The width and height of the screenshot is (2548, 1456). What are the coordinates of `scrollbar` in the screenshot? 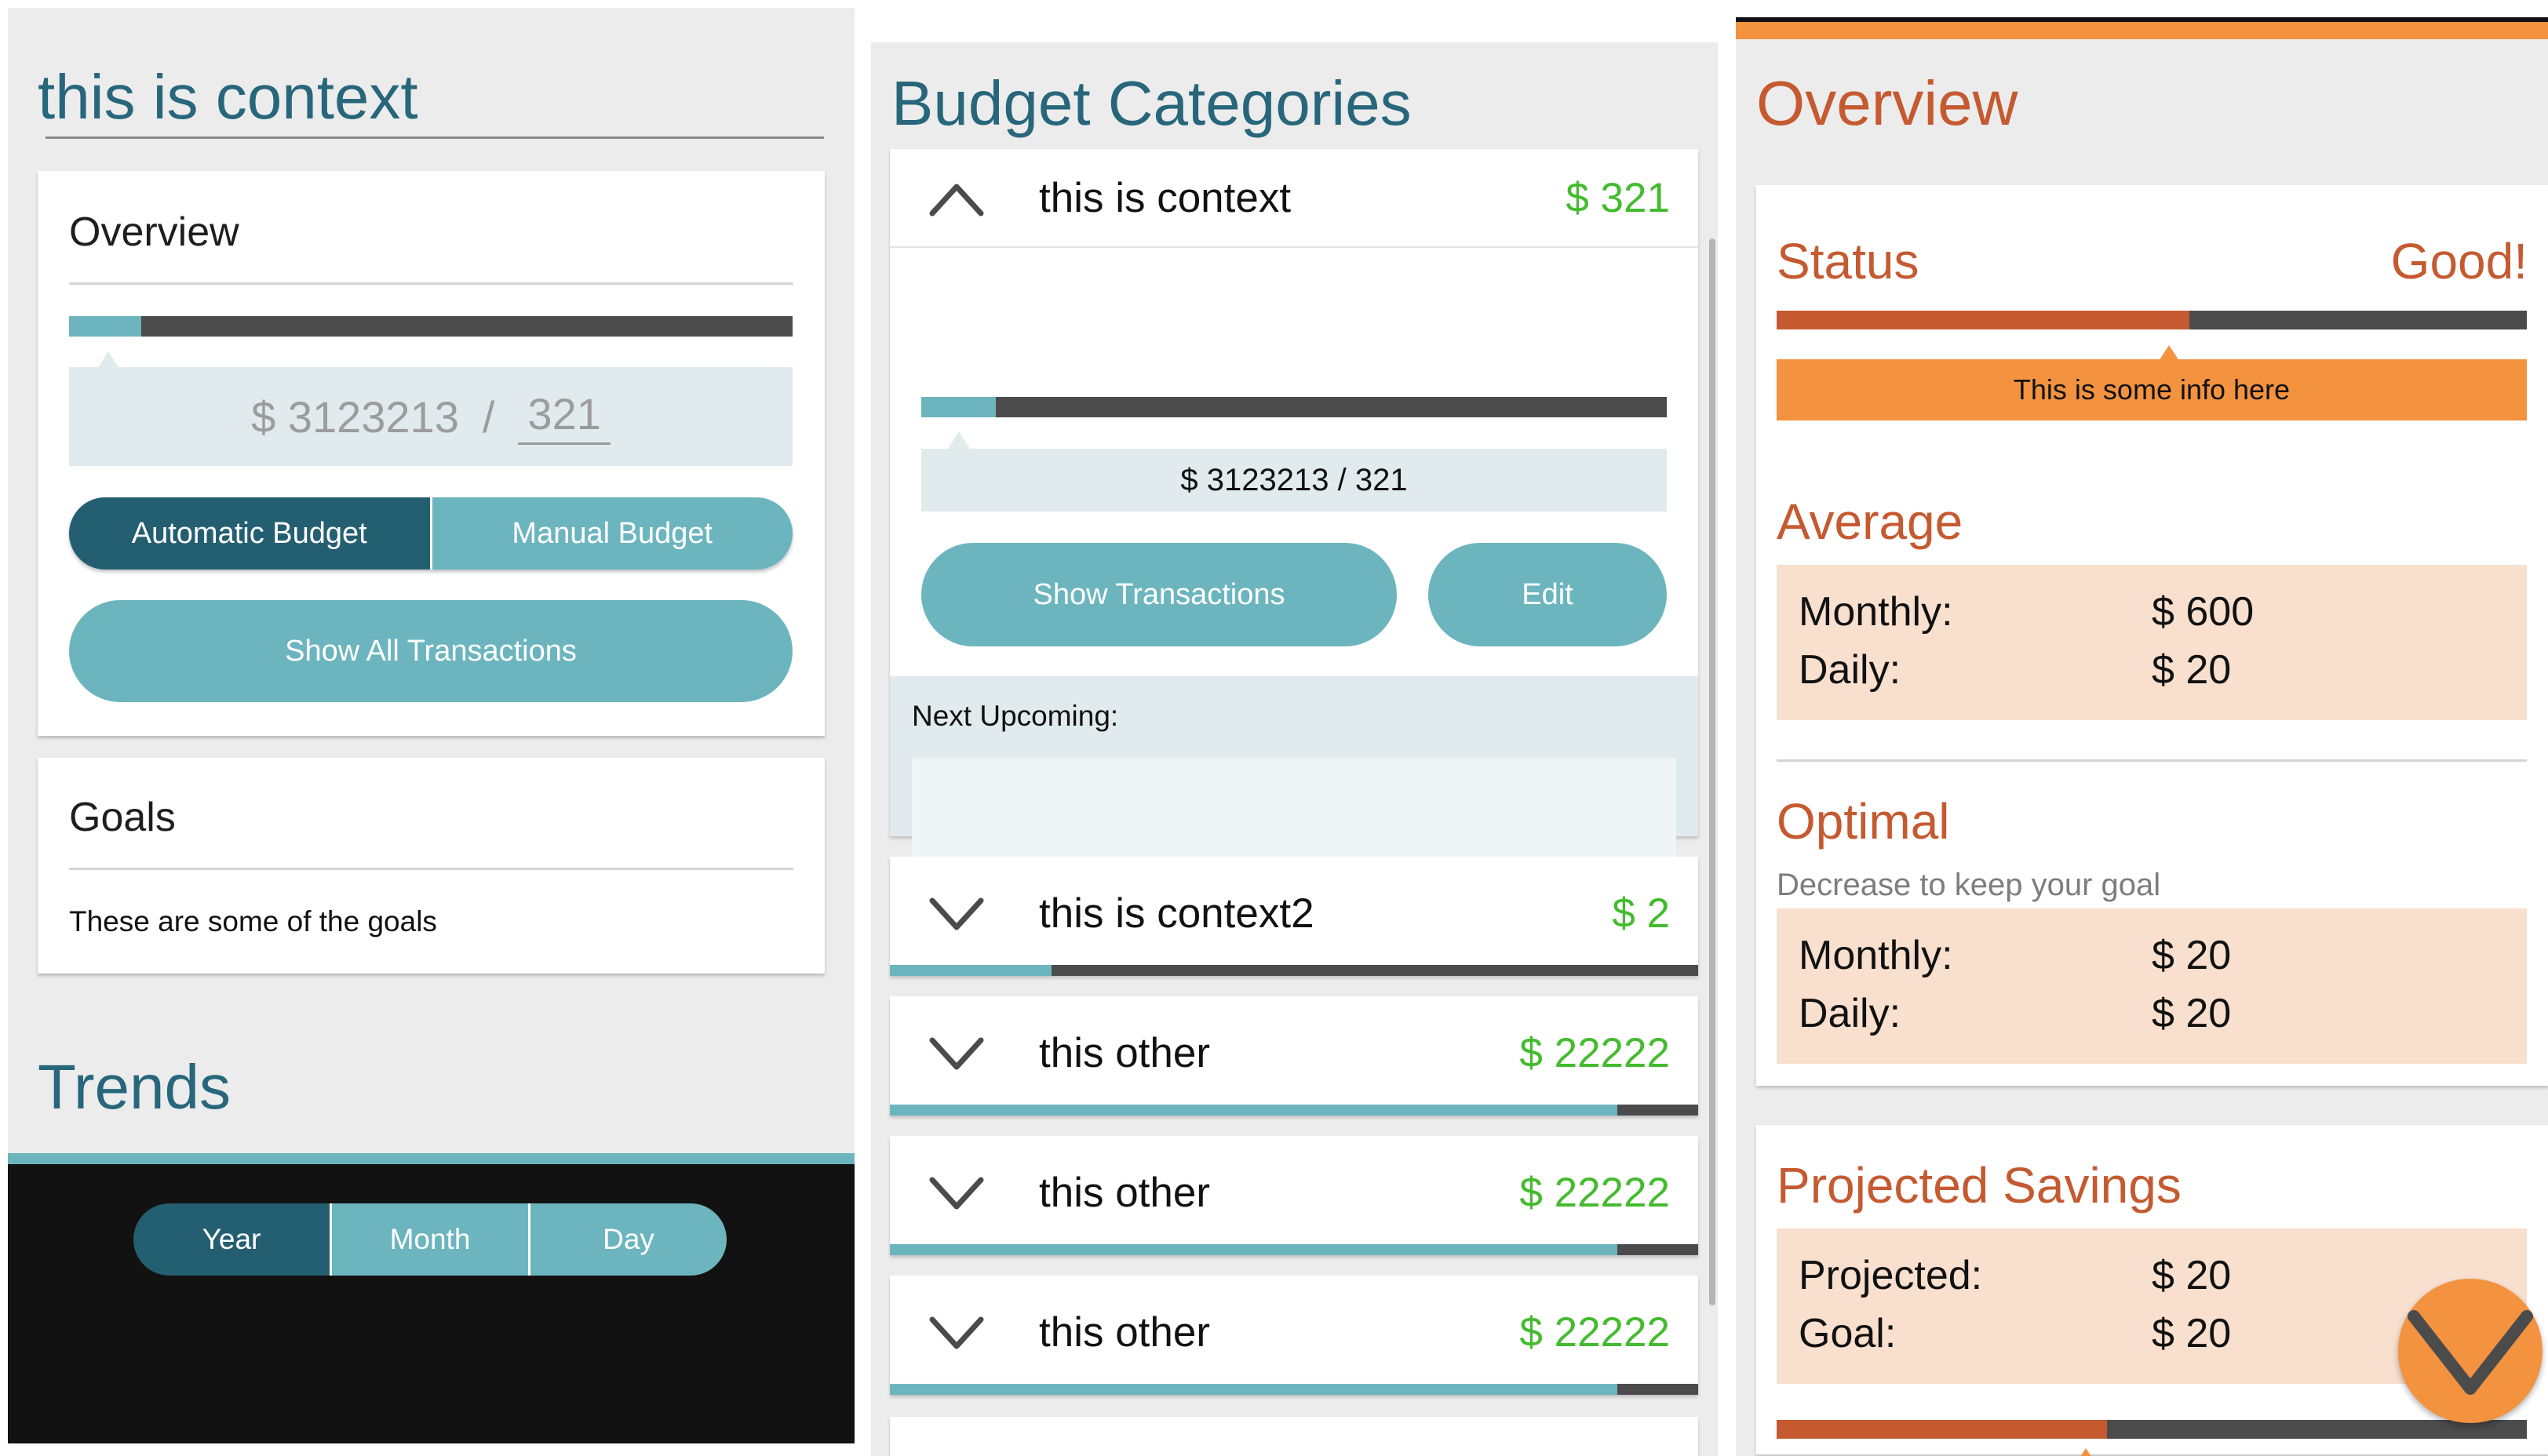 It's located at (1712, 771).